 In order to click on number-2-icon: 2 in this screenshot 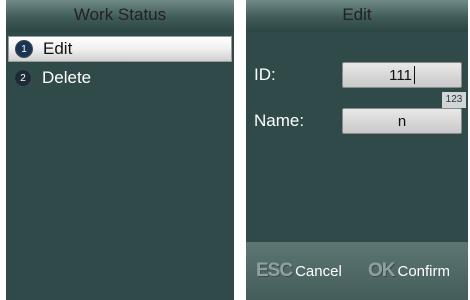, I will do `click(23, 78)`.